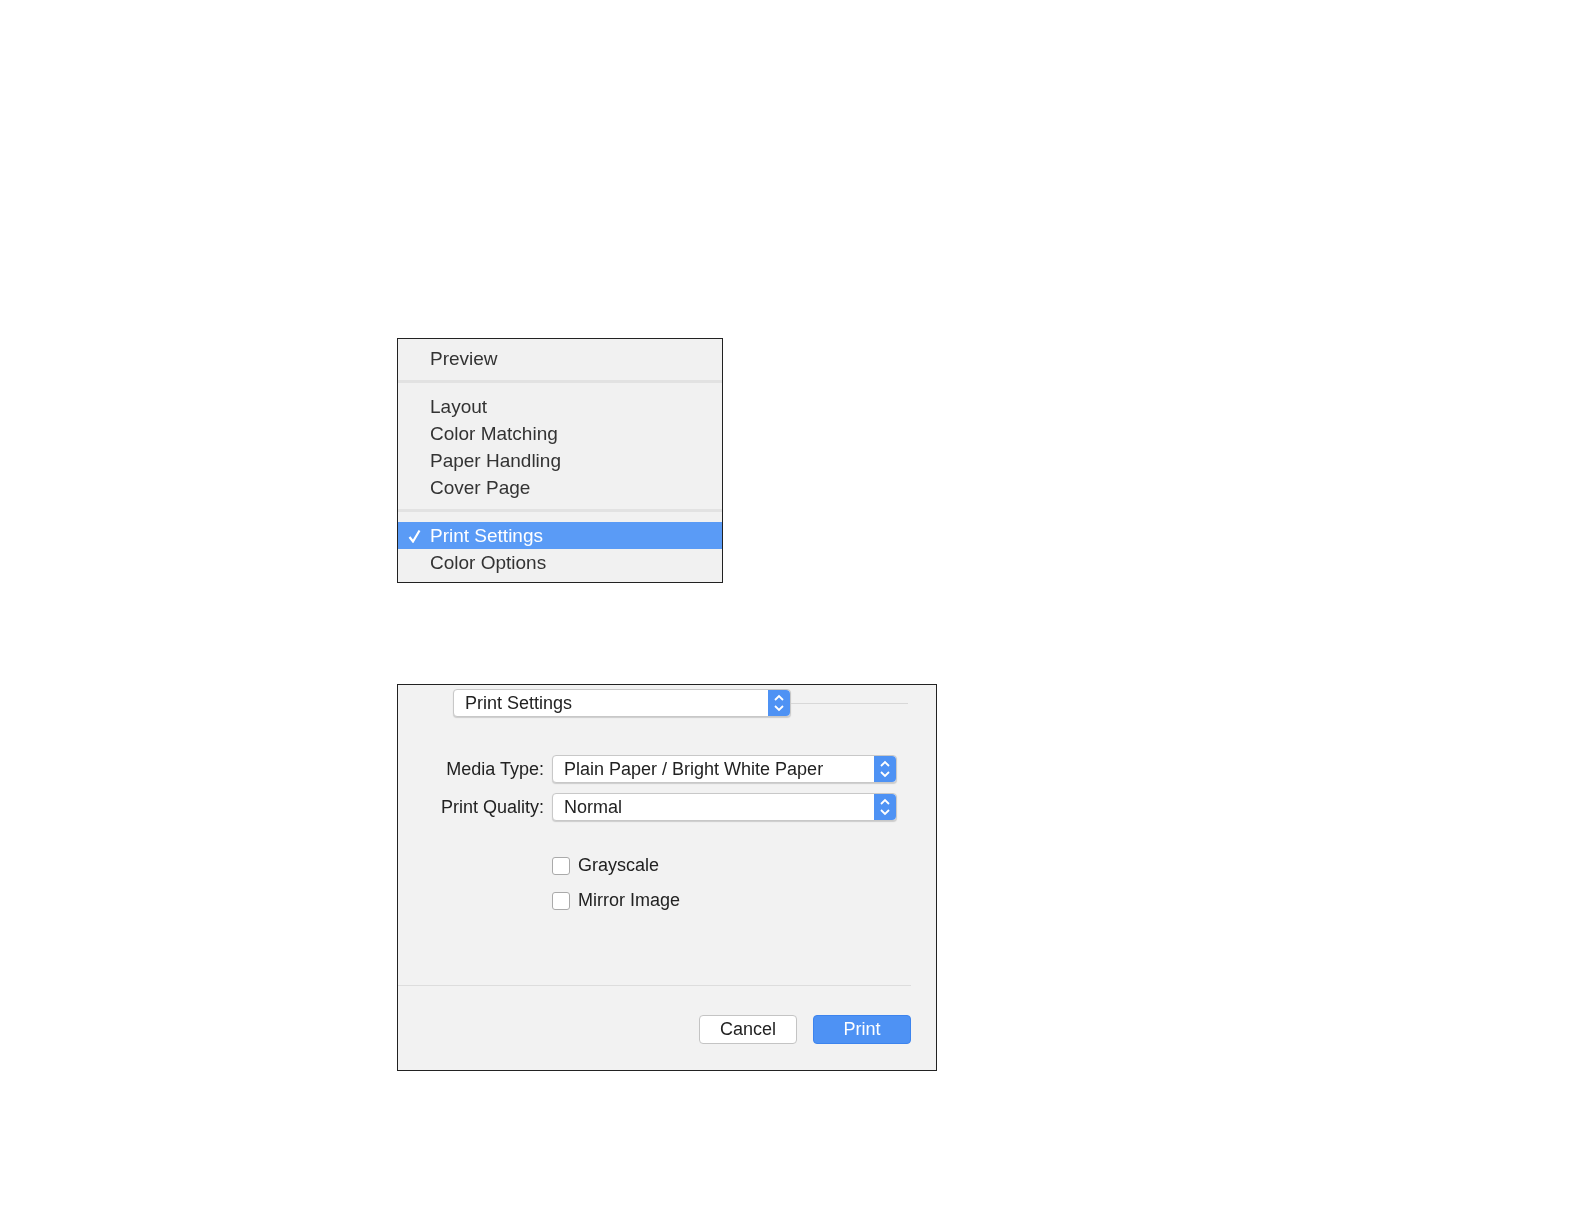 This screenshot has width=1584, height=1224. I want to click on checkbox-label: Grayscale, so click(619, 865).